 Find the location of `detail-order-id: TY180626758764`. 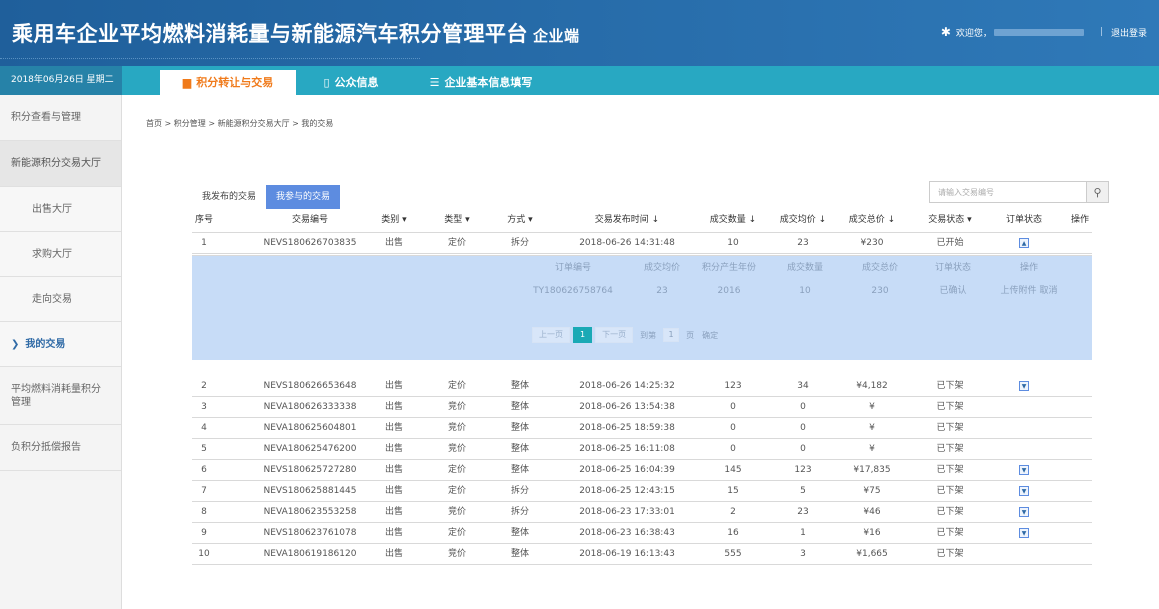

detail-order-id: TY180626758764 is located at coordinates (573, 291).